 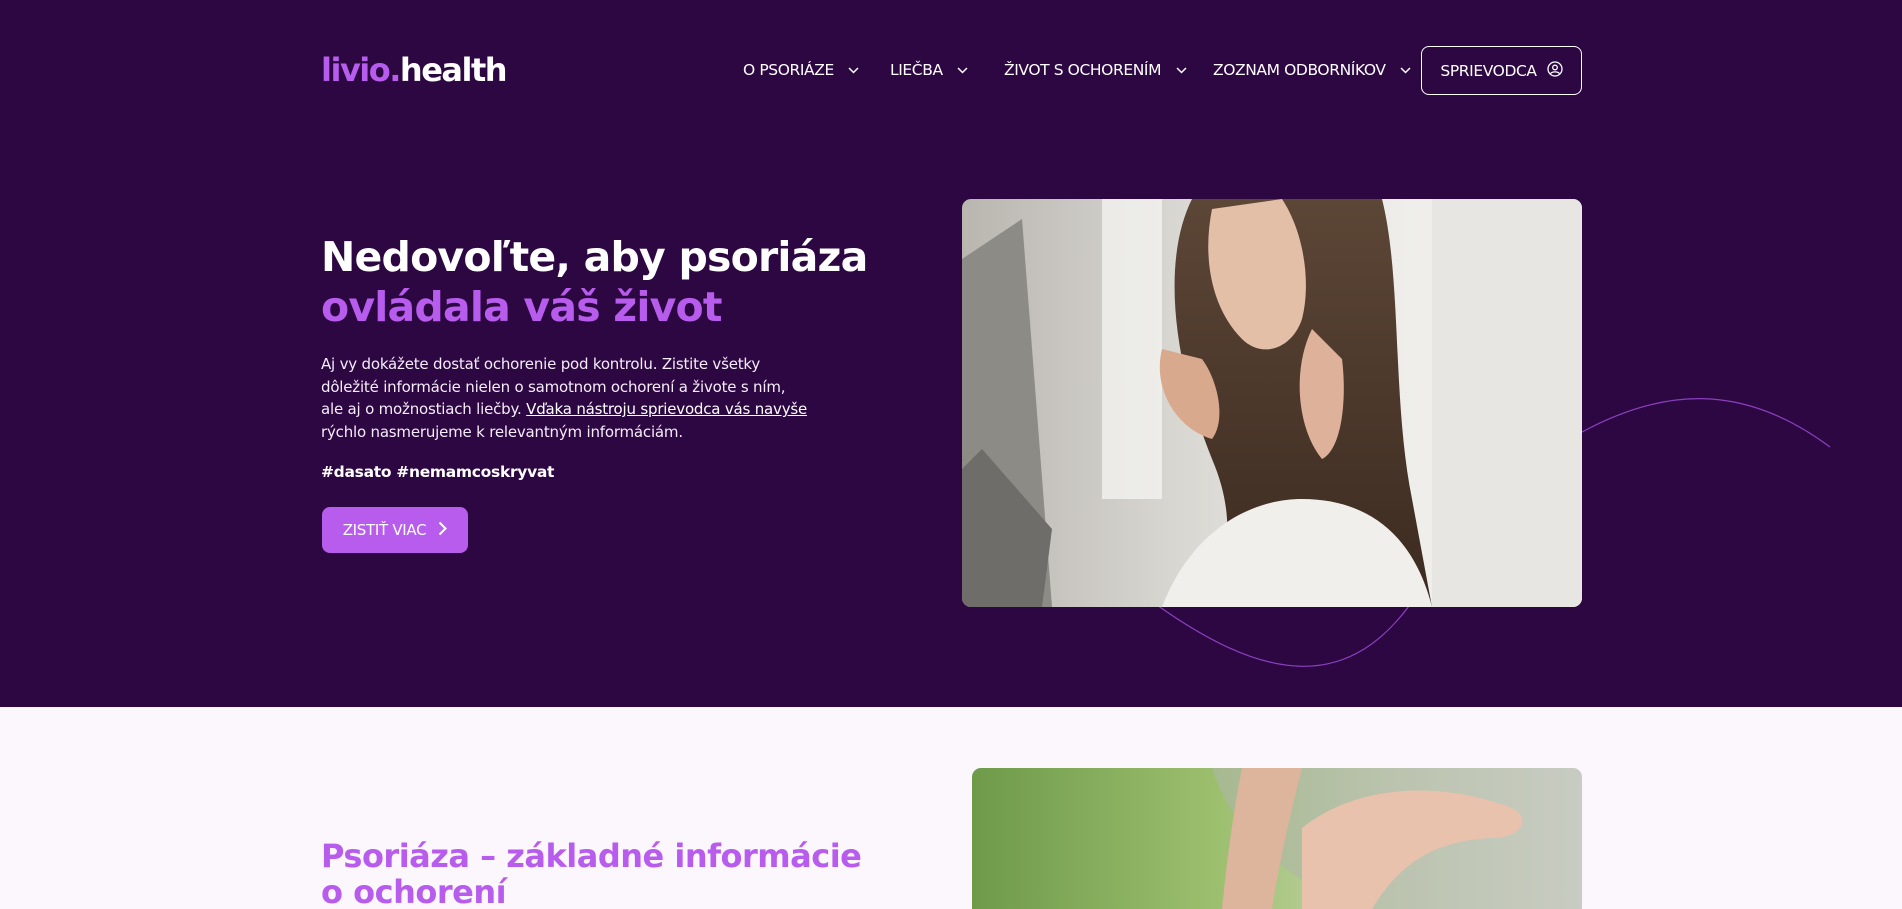 I want to click on guide-link: Vďaka nástroju sprievodca vás navyše, so click(x=666, y=409).